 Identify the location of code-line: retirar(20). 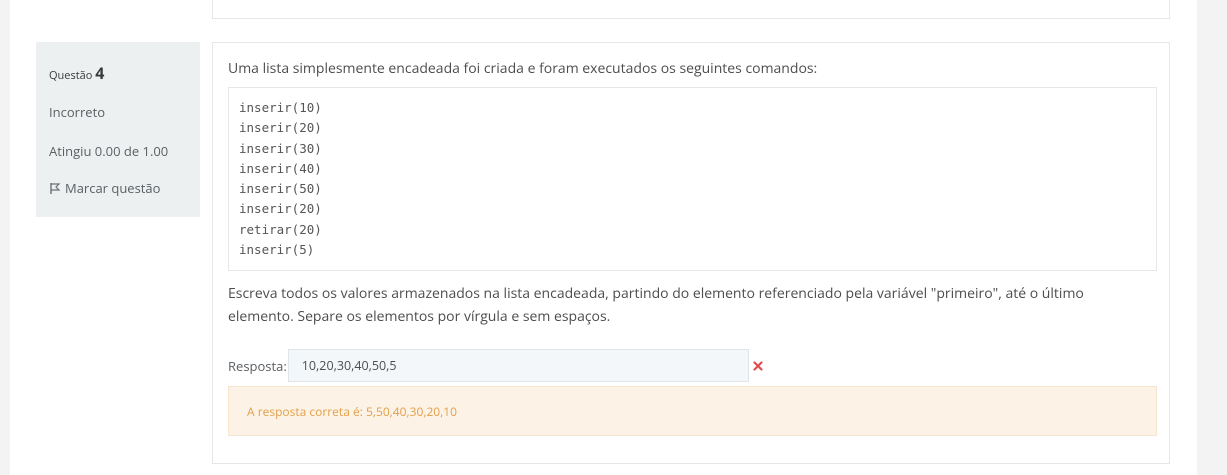
(280, 229).